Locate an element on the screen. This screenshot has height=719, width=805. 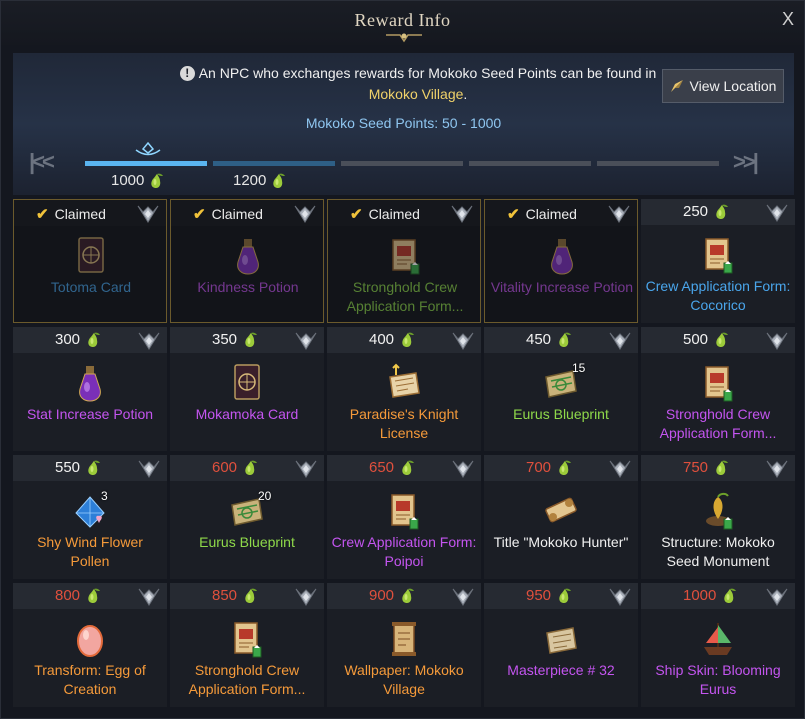
reward-card: 750 Structure: Mokoko Seed Monument is located at coordinates (718, 517).